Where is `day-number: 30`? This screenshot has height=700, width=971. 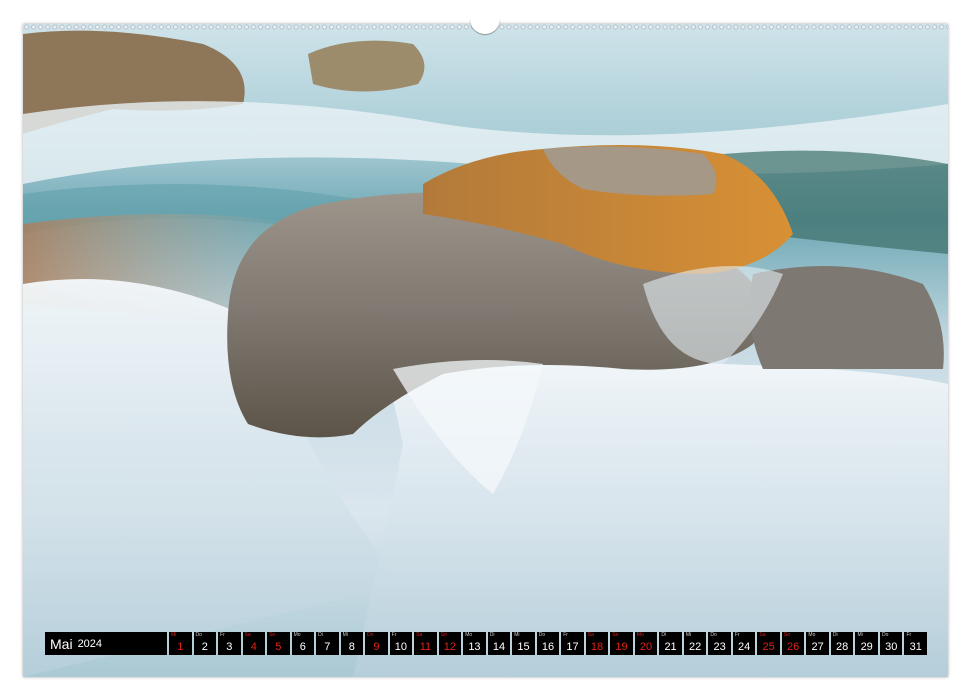 day-number: 30 is located at coordinates (891, 647).